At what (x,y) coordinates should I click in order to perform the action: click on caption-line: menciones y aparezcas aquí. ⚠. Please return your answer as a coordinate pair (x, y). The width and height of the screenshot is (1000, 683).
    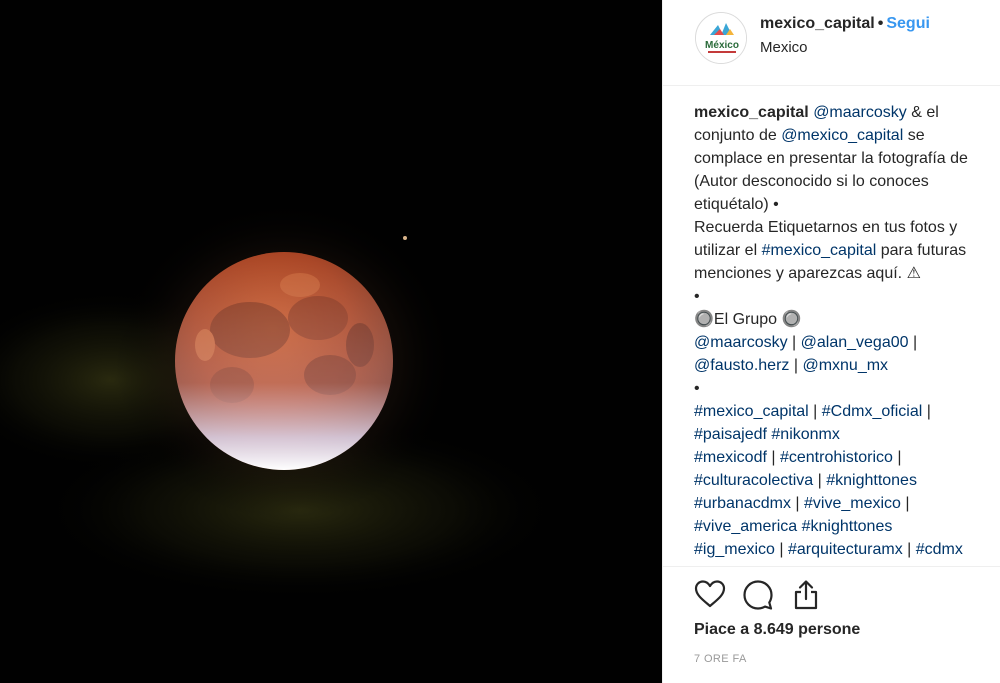
    Looking at the image, I should click on (847, 273).